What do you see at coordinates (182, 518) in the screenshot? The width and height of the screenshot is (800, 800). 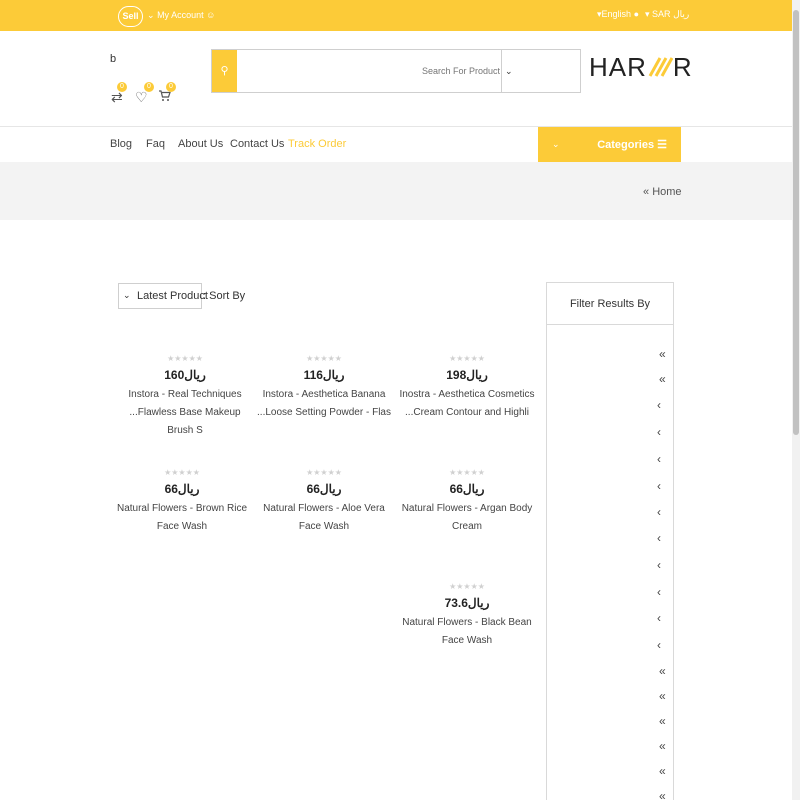 I see `product-name: Natural Flowers - Brown Rice Face Wash` at bounding box center [182, 518].